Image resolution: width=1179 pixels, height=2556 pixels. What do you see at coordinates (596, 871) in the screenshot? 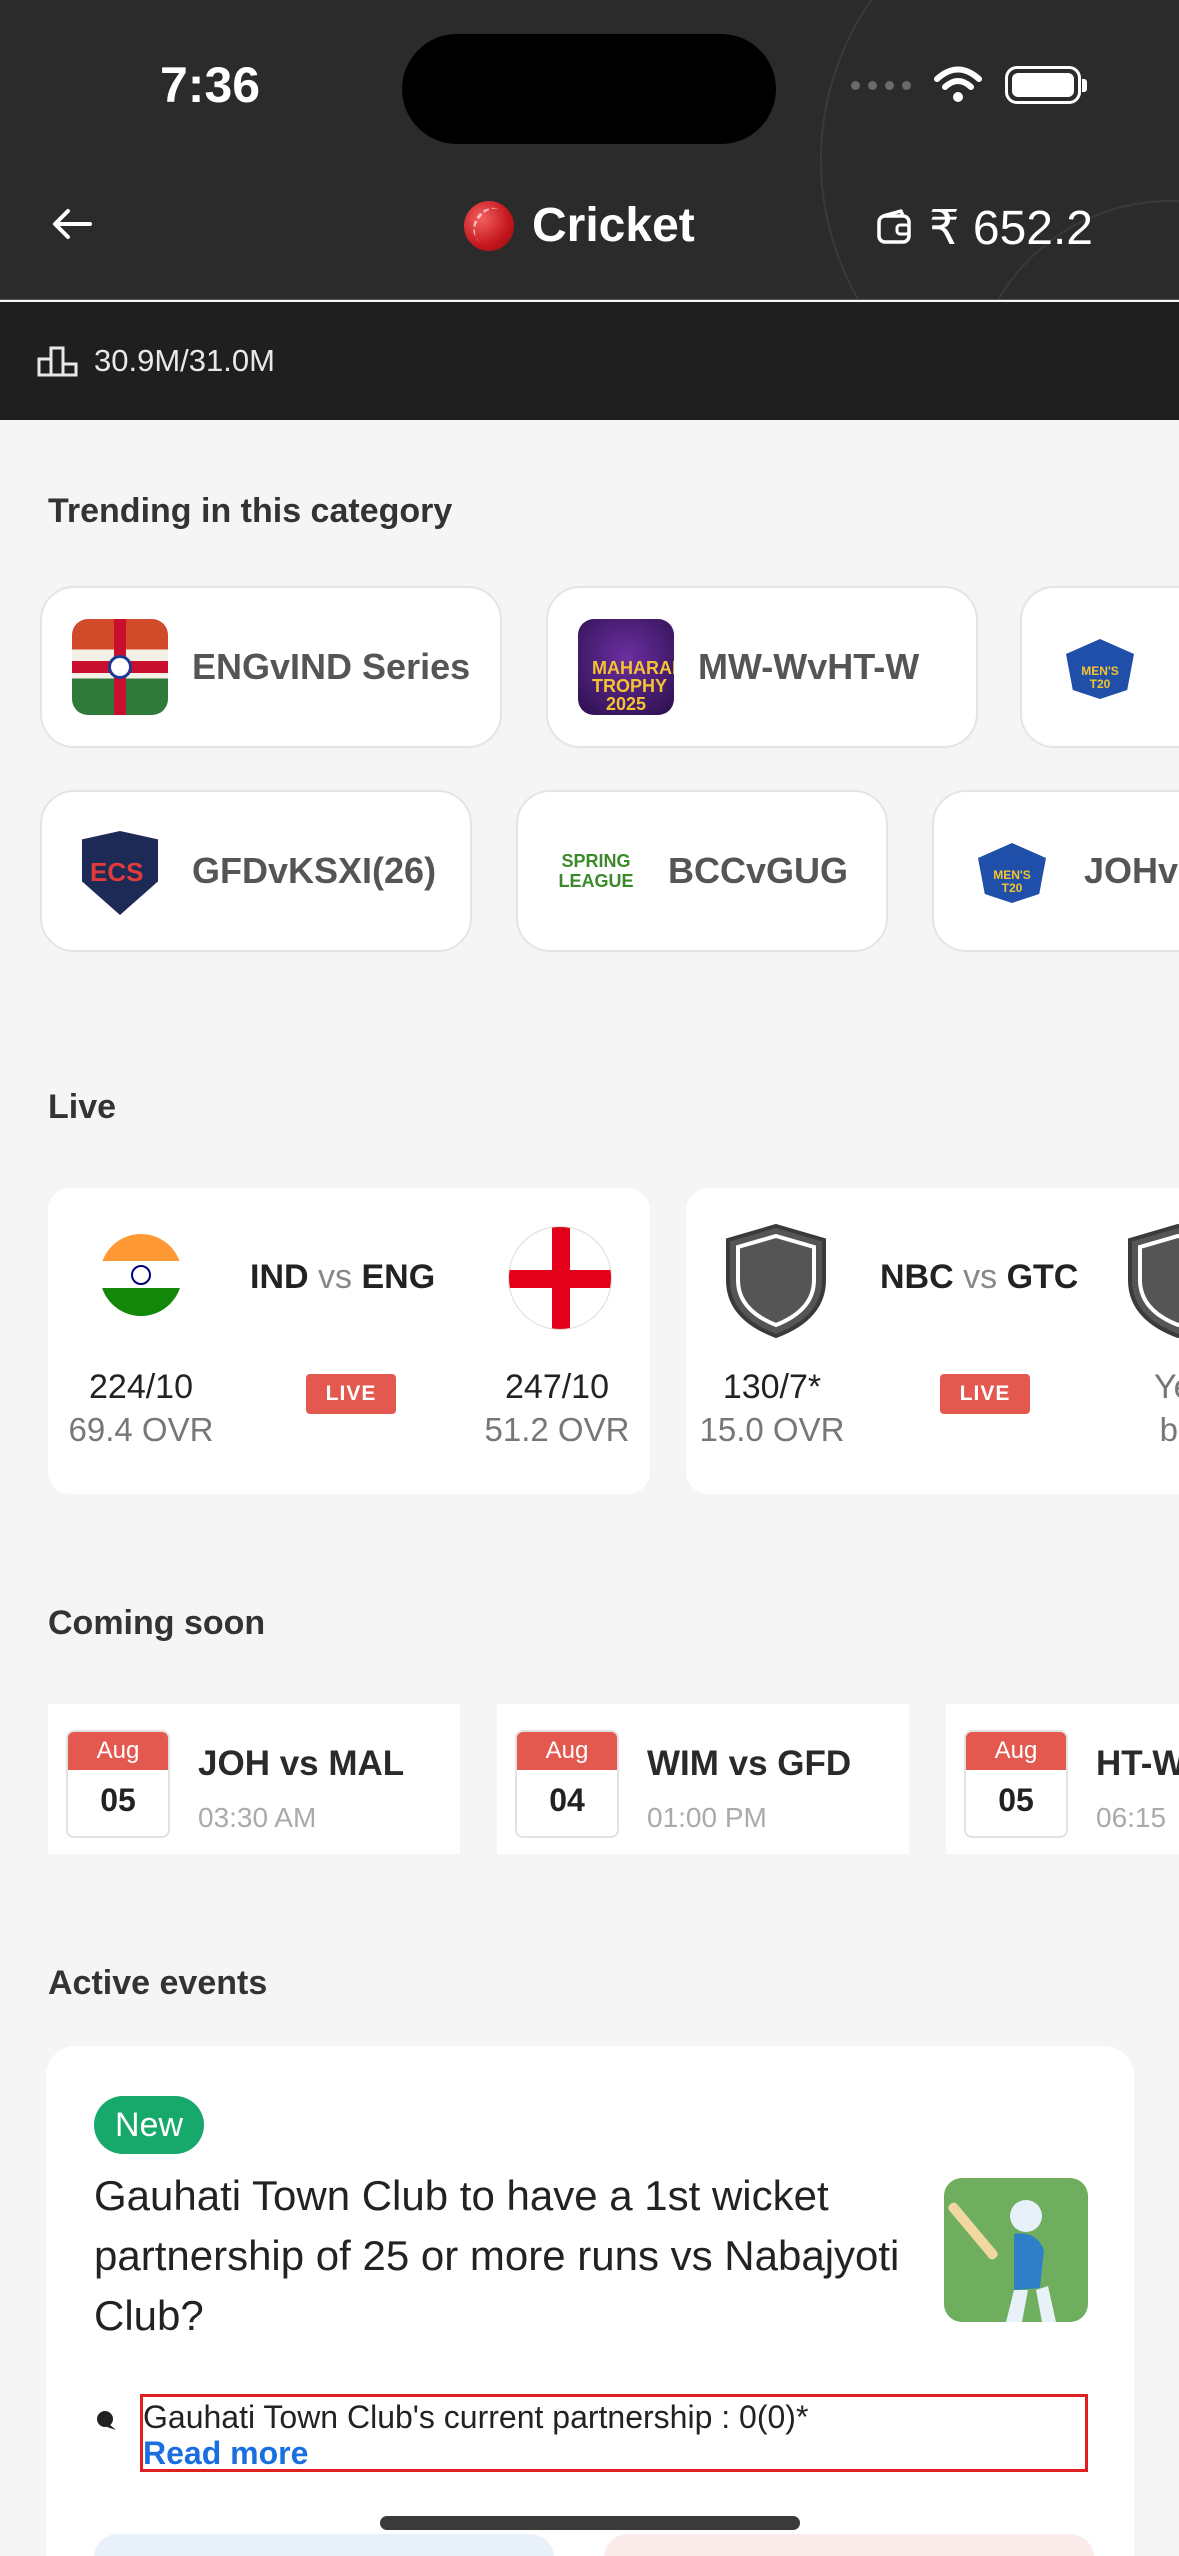
I see `guwahati-spring-league-logo: SPRING LEAGUE` at bounding box center [596, 871].